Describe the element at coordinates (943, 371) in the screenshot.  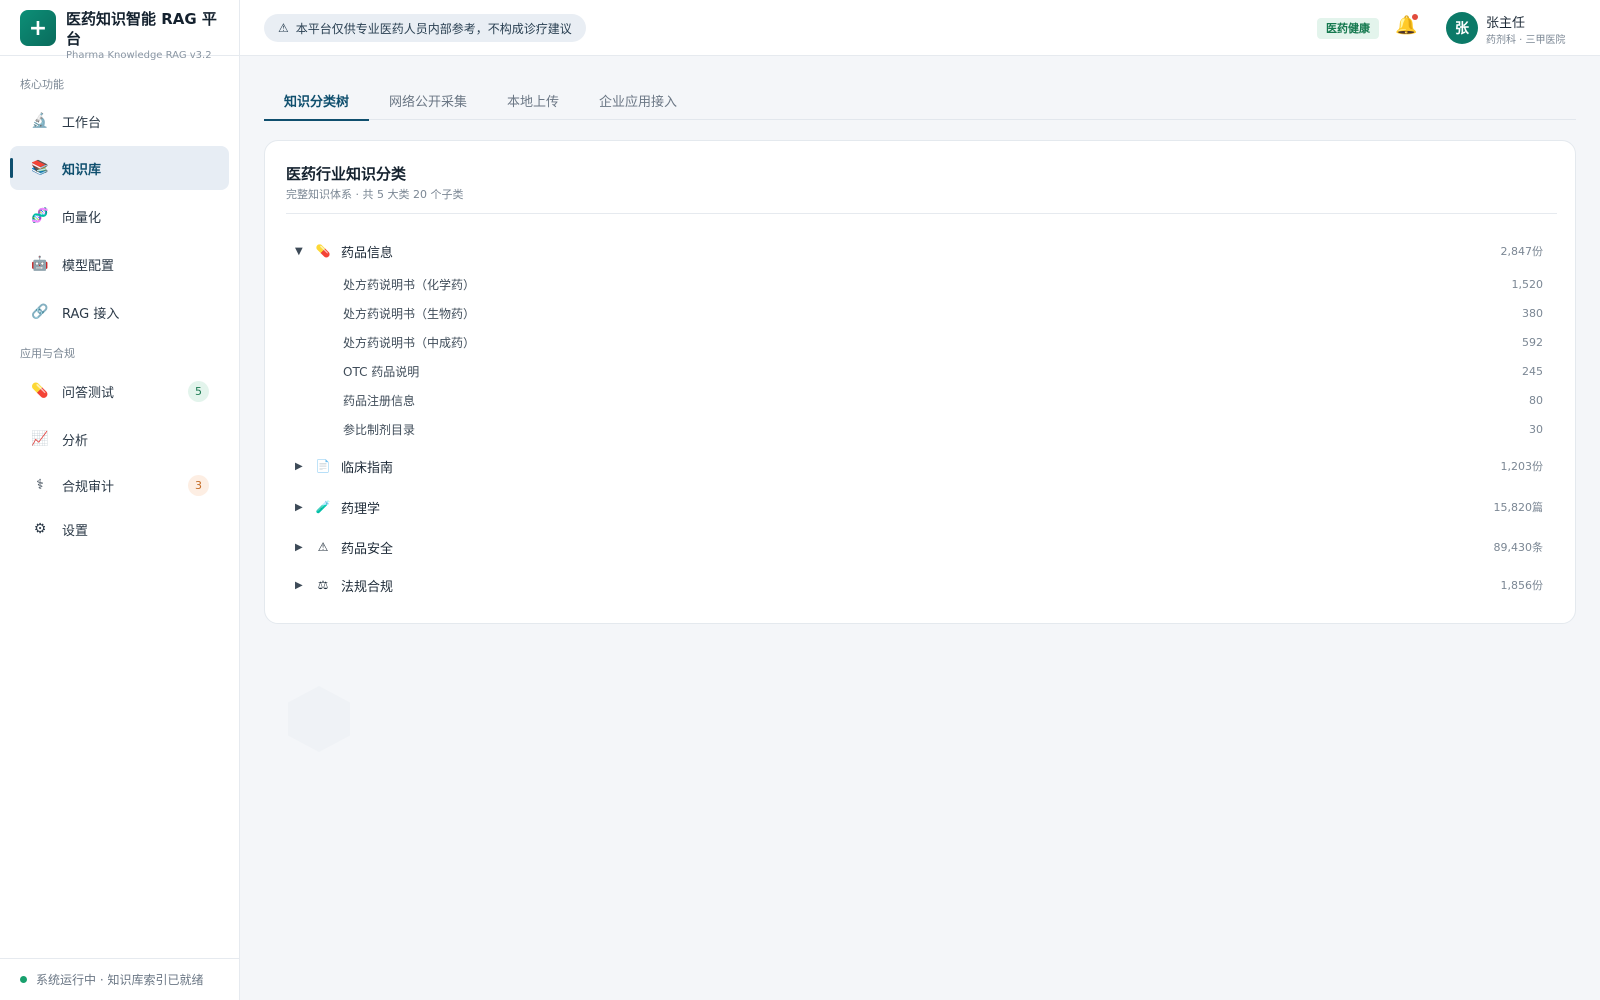
I see `tree-leaf: OTC 药品说明 245` at that location.